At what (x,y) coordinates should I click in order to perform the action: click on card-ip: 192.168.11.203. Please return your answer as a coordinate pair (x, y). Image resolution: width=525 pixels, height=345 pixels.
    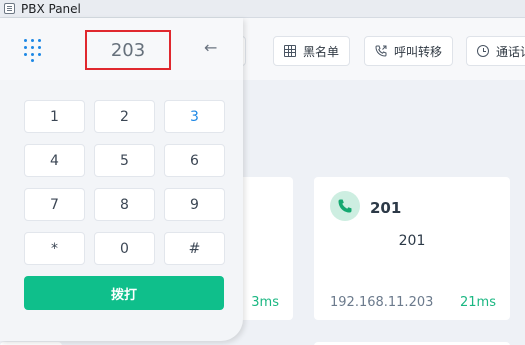
    Looking at the image, I should click on (382, 302).